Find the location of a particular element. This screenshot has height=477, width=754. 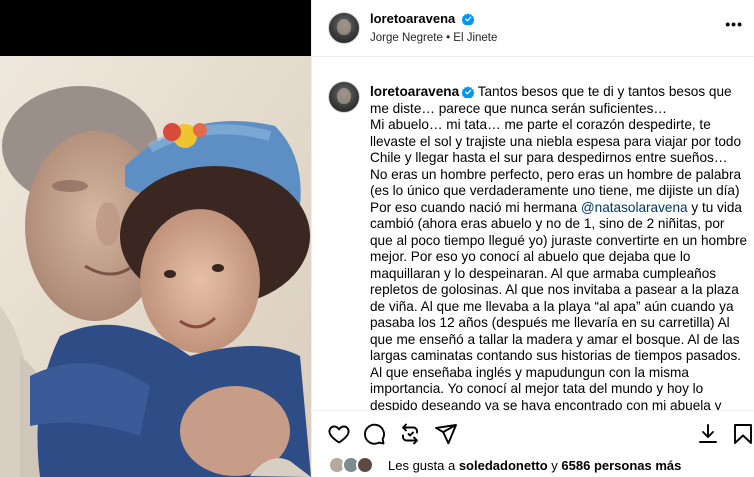

author-username: loretoaravena is located at coordinates (422, 18).